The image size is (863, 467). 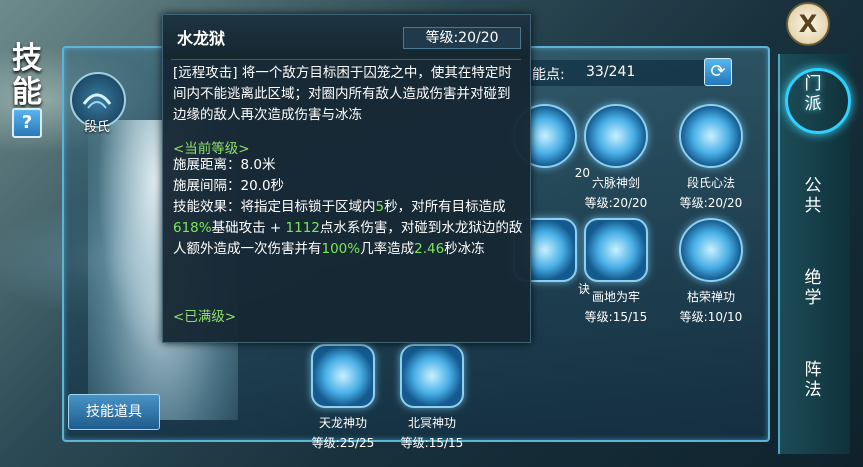 What do you see at coordinates (616, 136) in the screenshot?
I see `sword-skill-icon` at bounding box center [616, 136].